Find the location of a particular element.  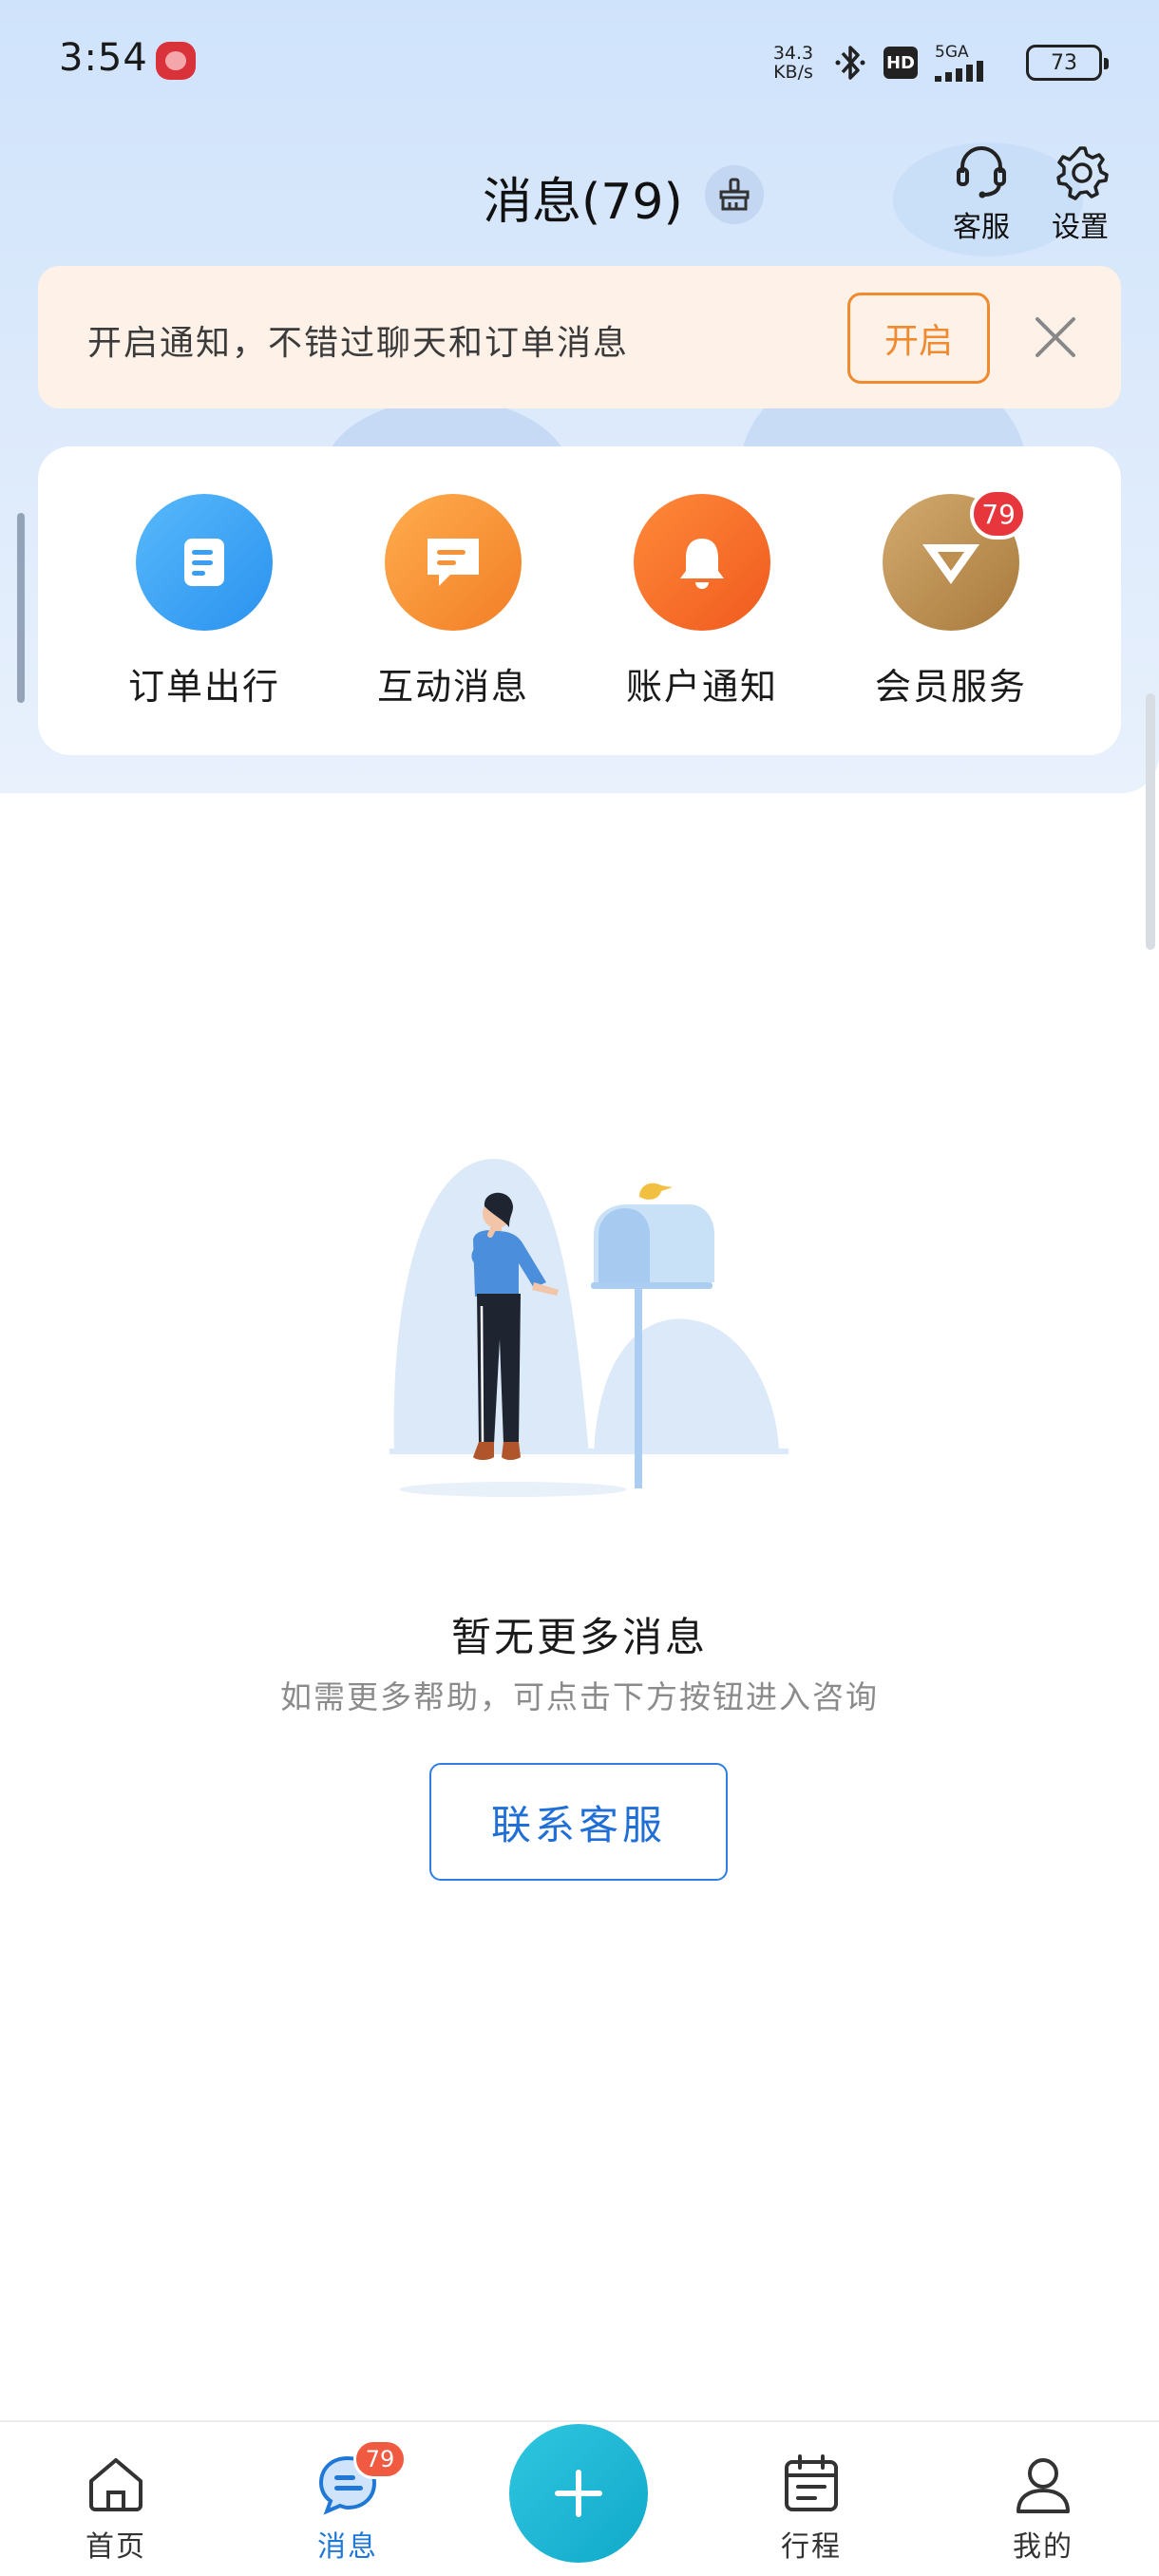

category-interactive: 互动消息 is located at coordinates (453, 602).